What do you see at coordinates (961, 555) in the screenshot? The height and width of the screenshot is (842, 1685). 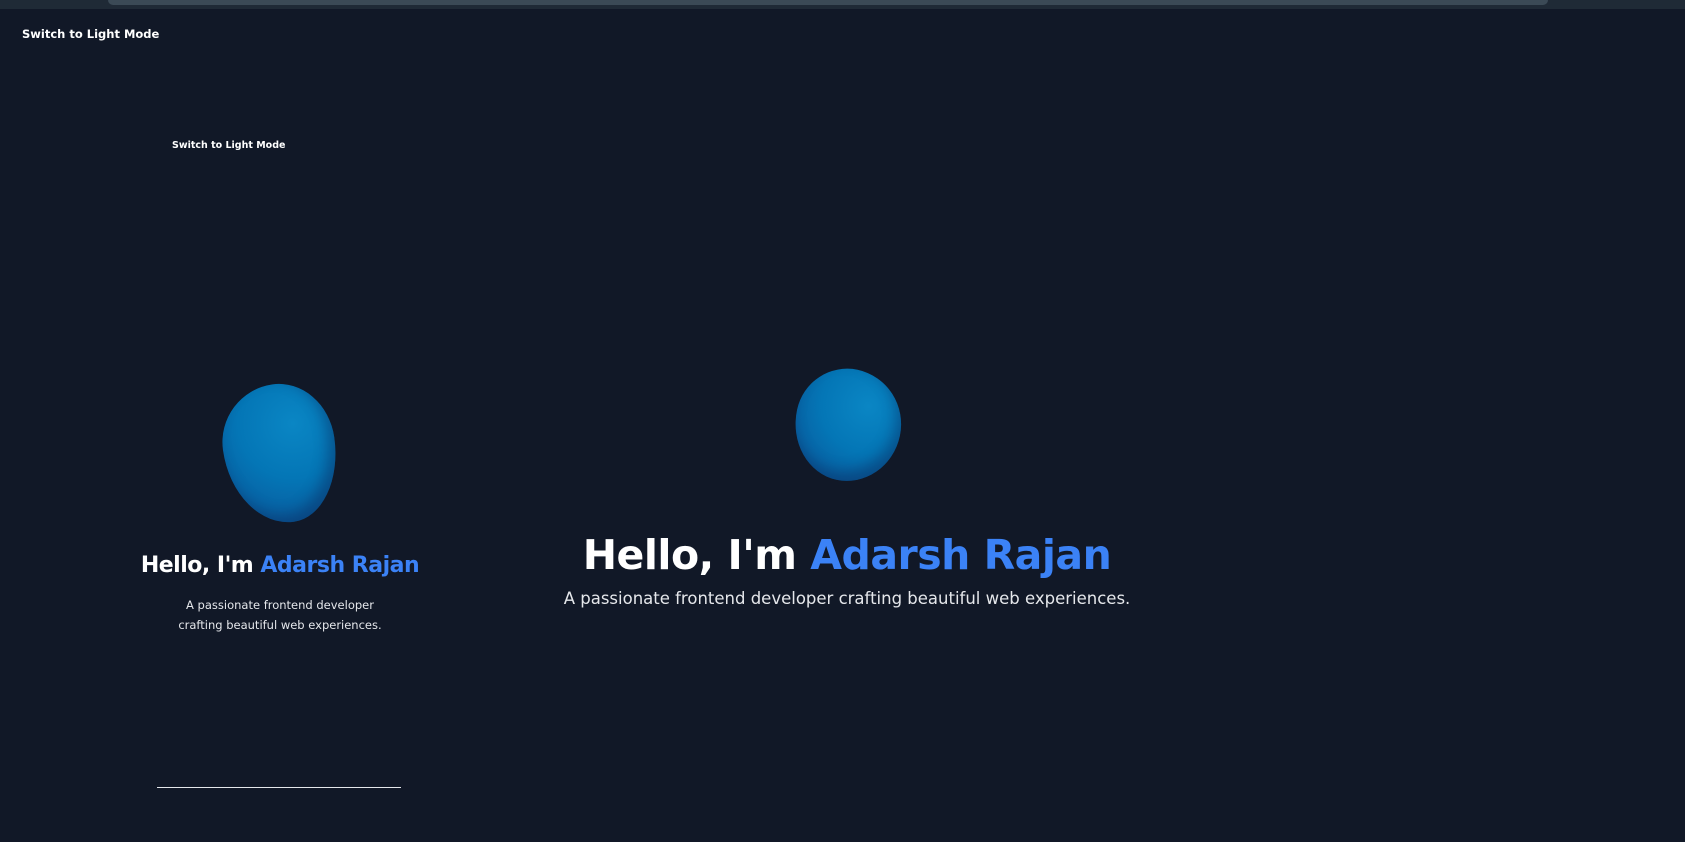 I see `hero-name: Adarsh Rajan` at bounding box center [961, 555].